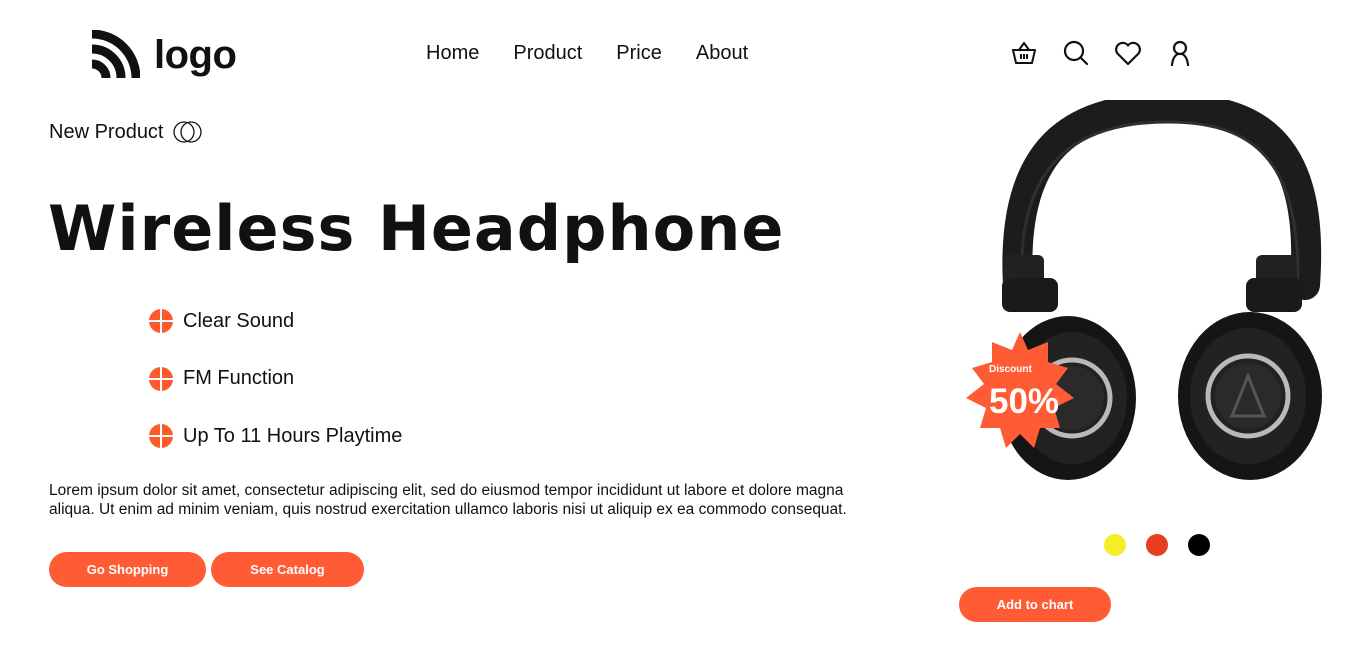 Image resolution: width=1366 pixels, height=657 pixels. What do you see at coordinates (1180, 53) in the screenshot?
I see `user-icon` at bounding box center [1180, 53].